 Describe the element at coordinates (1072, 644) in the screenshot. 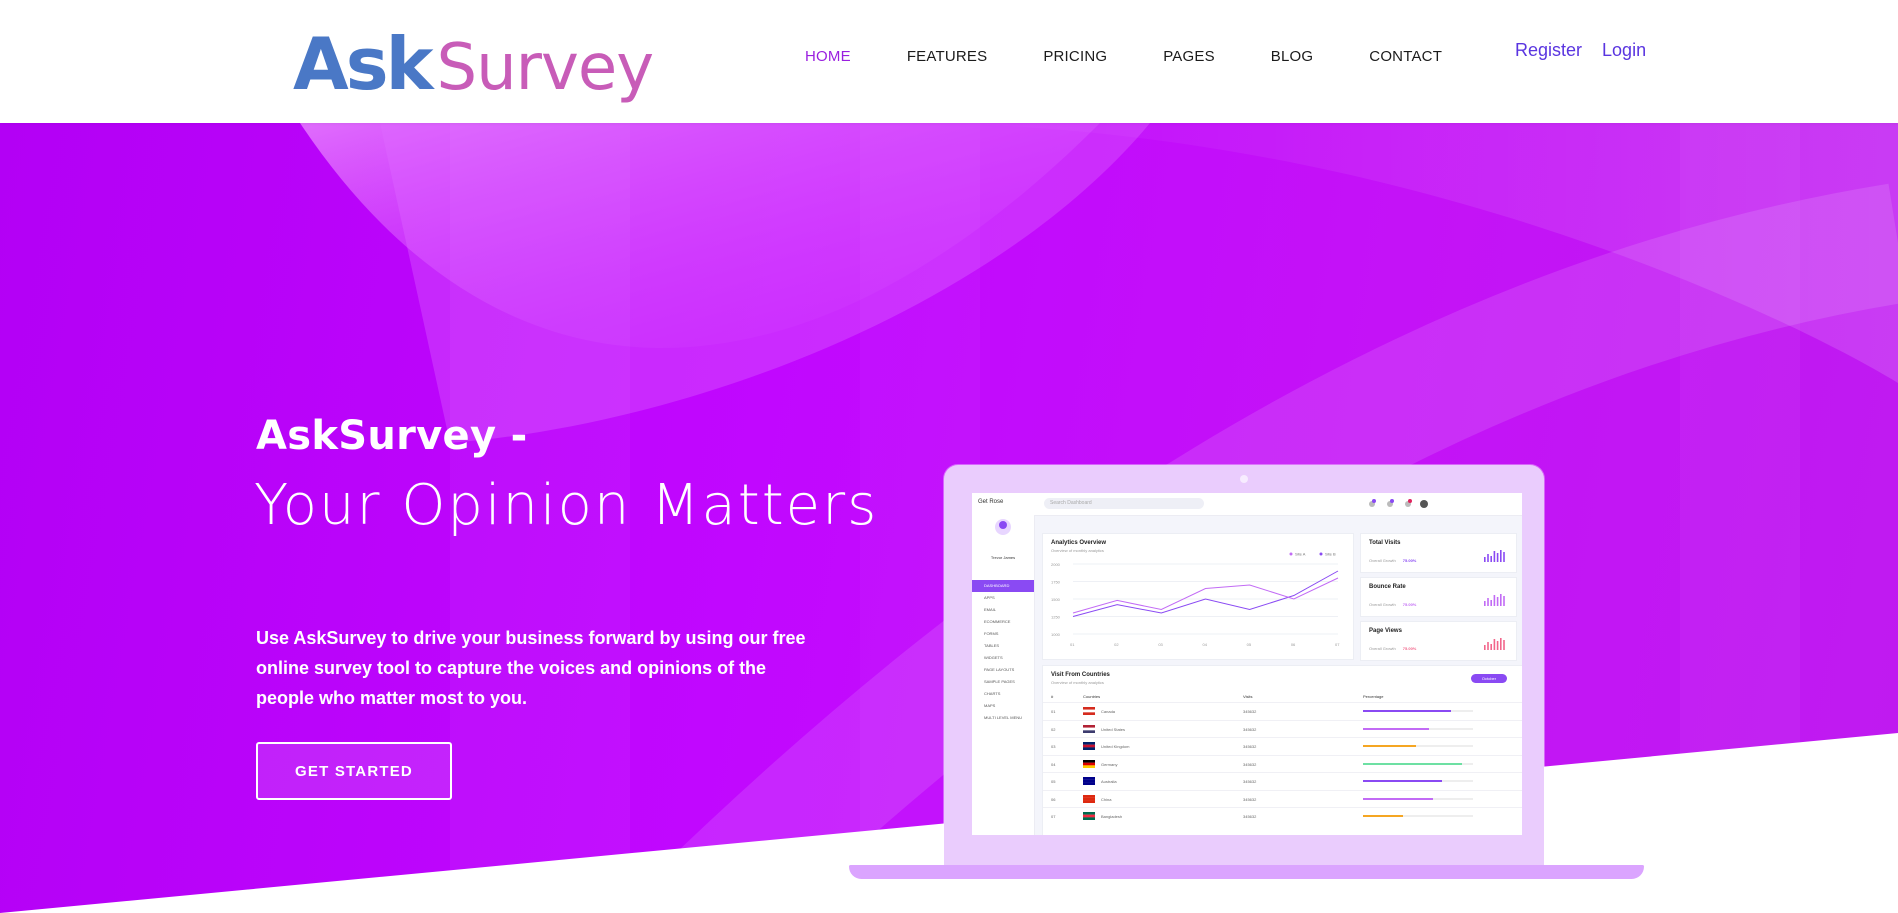

I see `x-tick-label: 01` at that location.